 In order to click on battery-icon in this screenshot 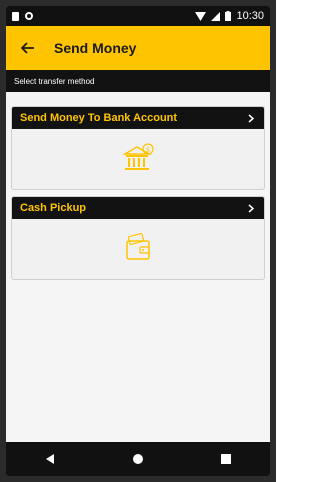, I will do `click(228, 16)`.